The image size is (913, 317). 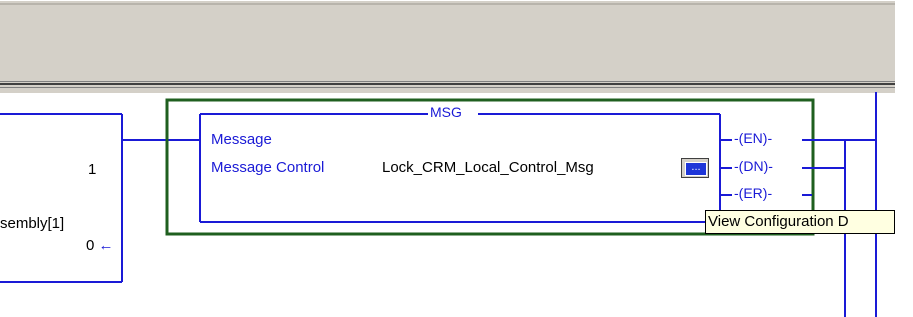 I want to click on coil-dn: -(DN)-, so click(x=753, y=166).